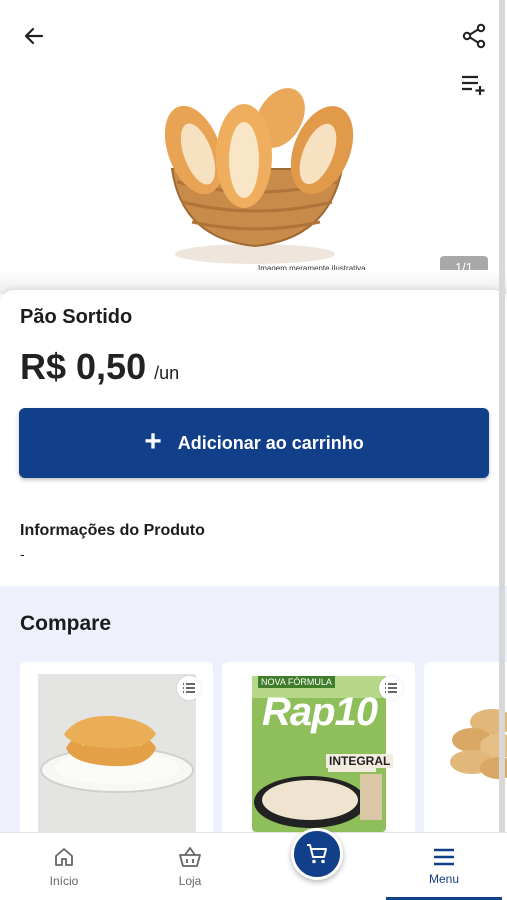 This screenshot has height=900, width=507. I want to click on share-icon, so click(474, 36).